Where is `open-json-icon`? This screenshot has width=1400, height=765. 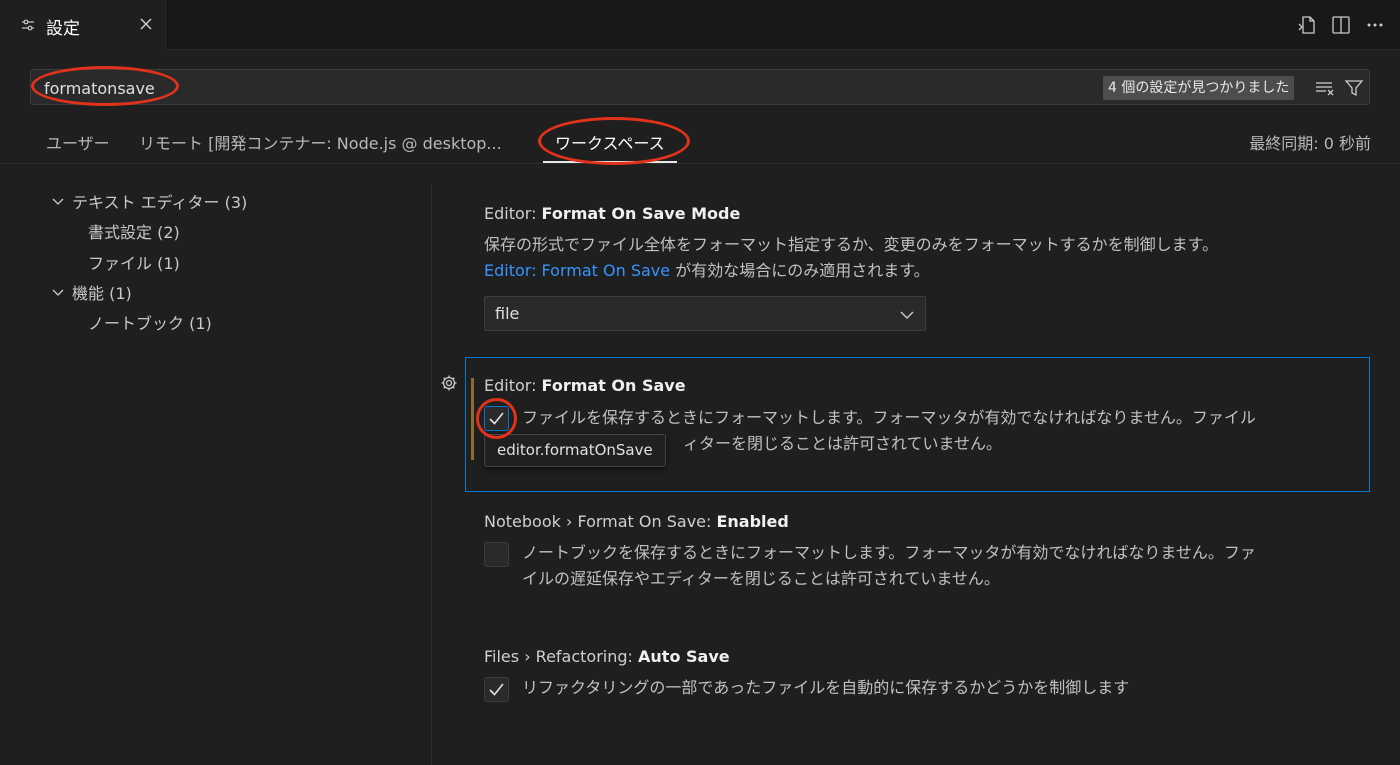 open-json-icon is located at coordinates (1307, 25).